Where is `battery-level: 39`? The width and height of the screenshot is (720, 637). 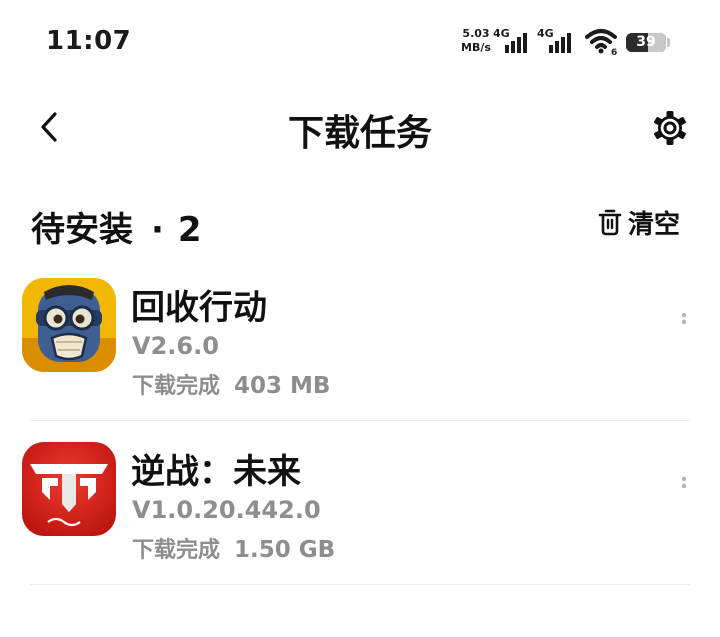
battery-level: 39 is located at coordinates (646, 42).